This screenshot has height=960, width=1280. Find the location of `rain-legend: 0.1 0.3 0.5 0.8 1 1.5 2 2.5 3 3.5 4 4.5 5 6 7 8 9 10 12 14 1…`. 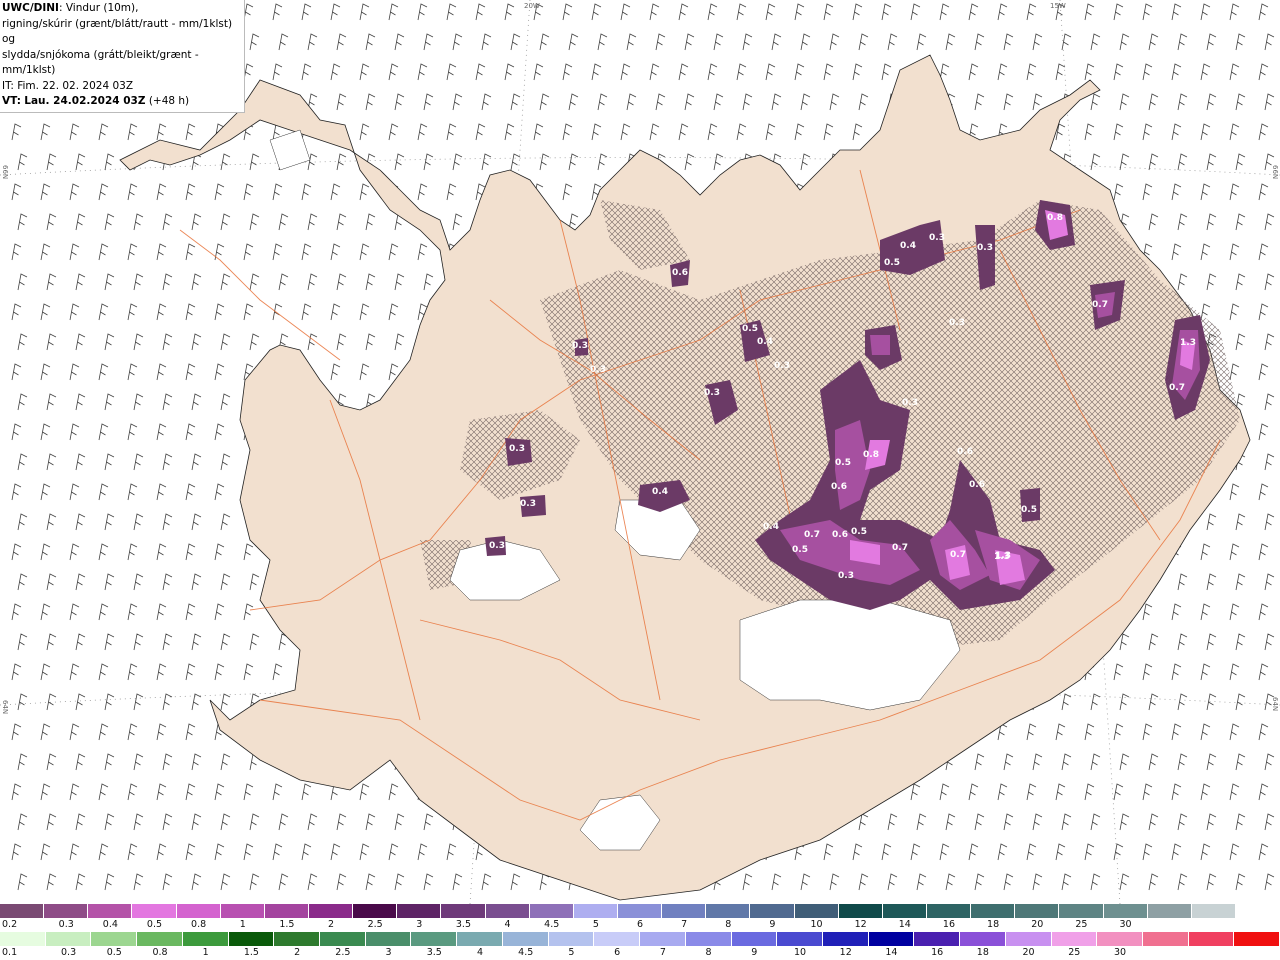

rain-legend: 0.1 0.3 0.5 0.8 1 1.5 2 2.5 3 3.5 4 4.5 5 6 7 8 9 10 12 14 1… is located at coordinates (640, 946).